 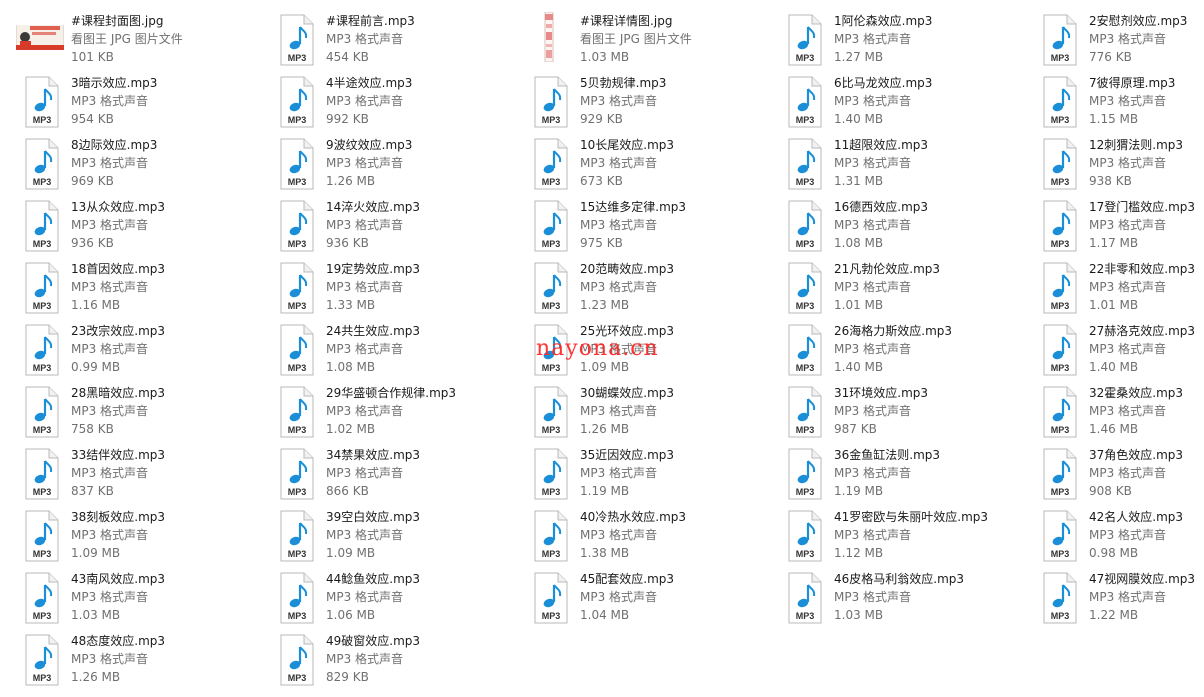 I want to click on file-item: MP3 6比马龙效应.mp3 MP3 格式声音 1.40 MB, so click(x=888, y=102).